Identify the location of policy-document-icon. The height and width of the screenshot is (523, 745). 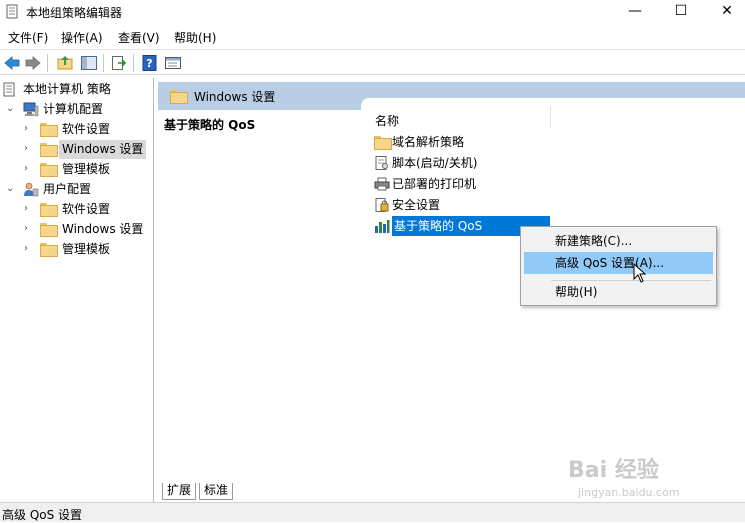
(9, 89).